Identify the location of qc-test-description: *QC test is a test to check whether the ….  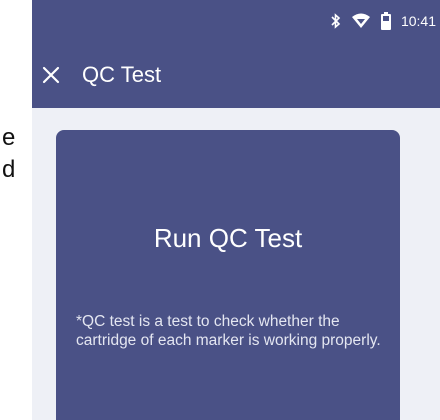
(228, 331).